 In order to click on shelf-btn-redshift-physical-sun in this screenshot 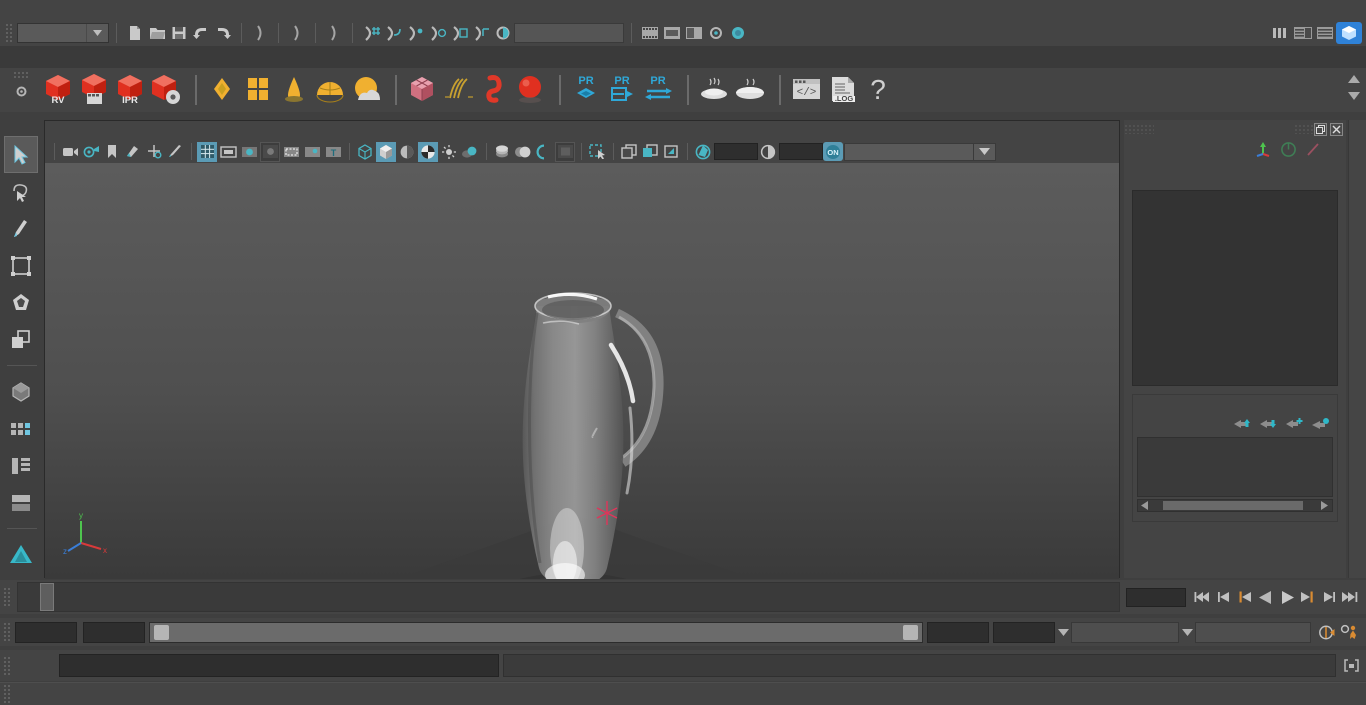, I will do `click(366, 90)`.